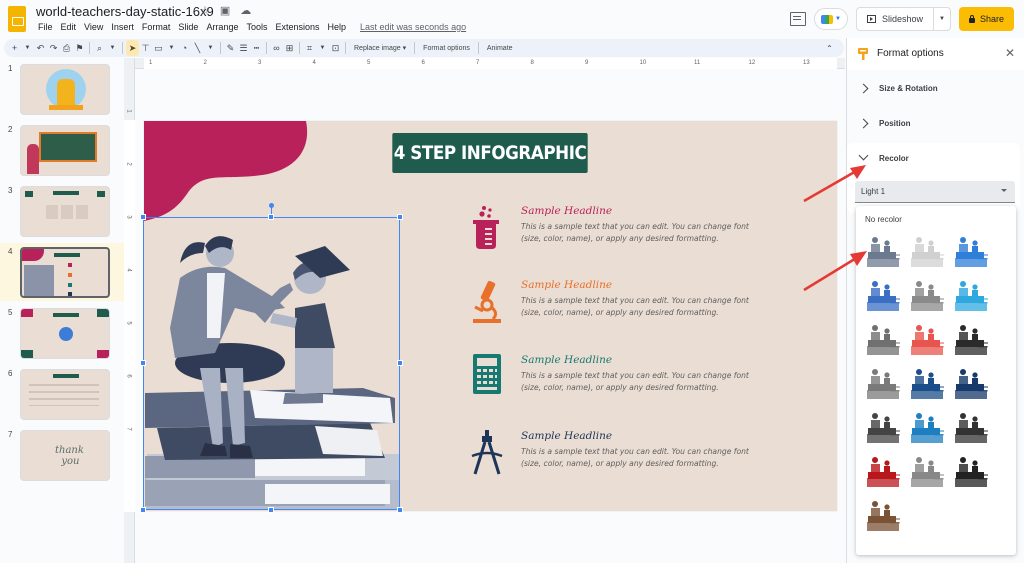 Image resolution: width=1024 pixels, height=563 pixels. Describe the element at coordinates (500, 48) in the screenshot. I see `animate-button: Animate` at that location.